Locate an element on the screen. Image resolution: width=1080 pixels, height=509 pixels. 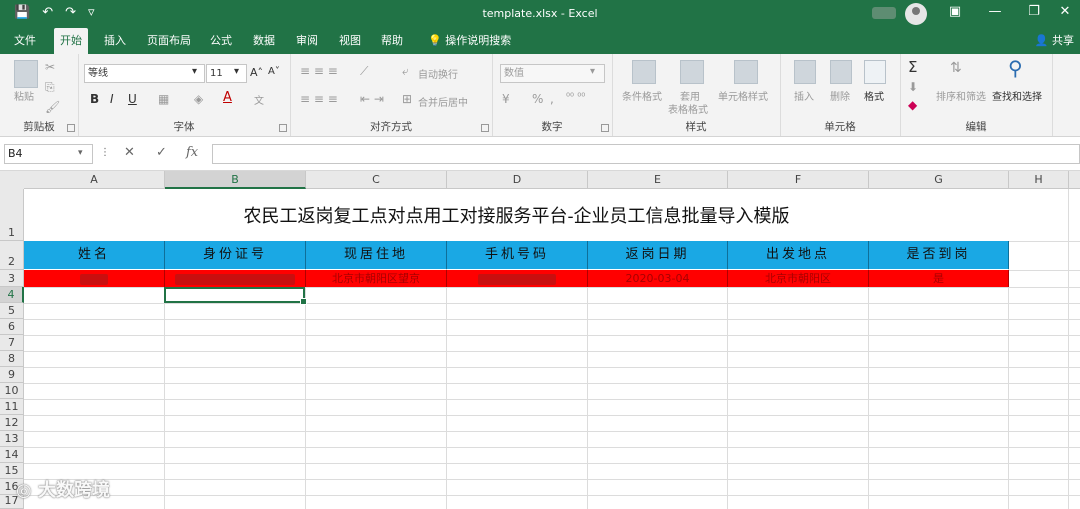
cancel-entry-button: ✕ is located at coordinates (129, 152).